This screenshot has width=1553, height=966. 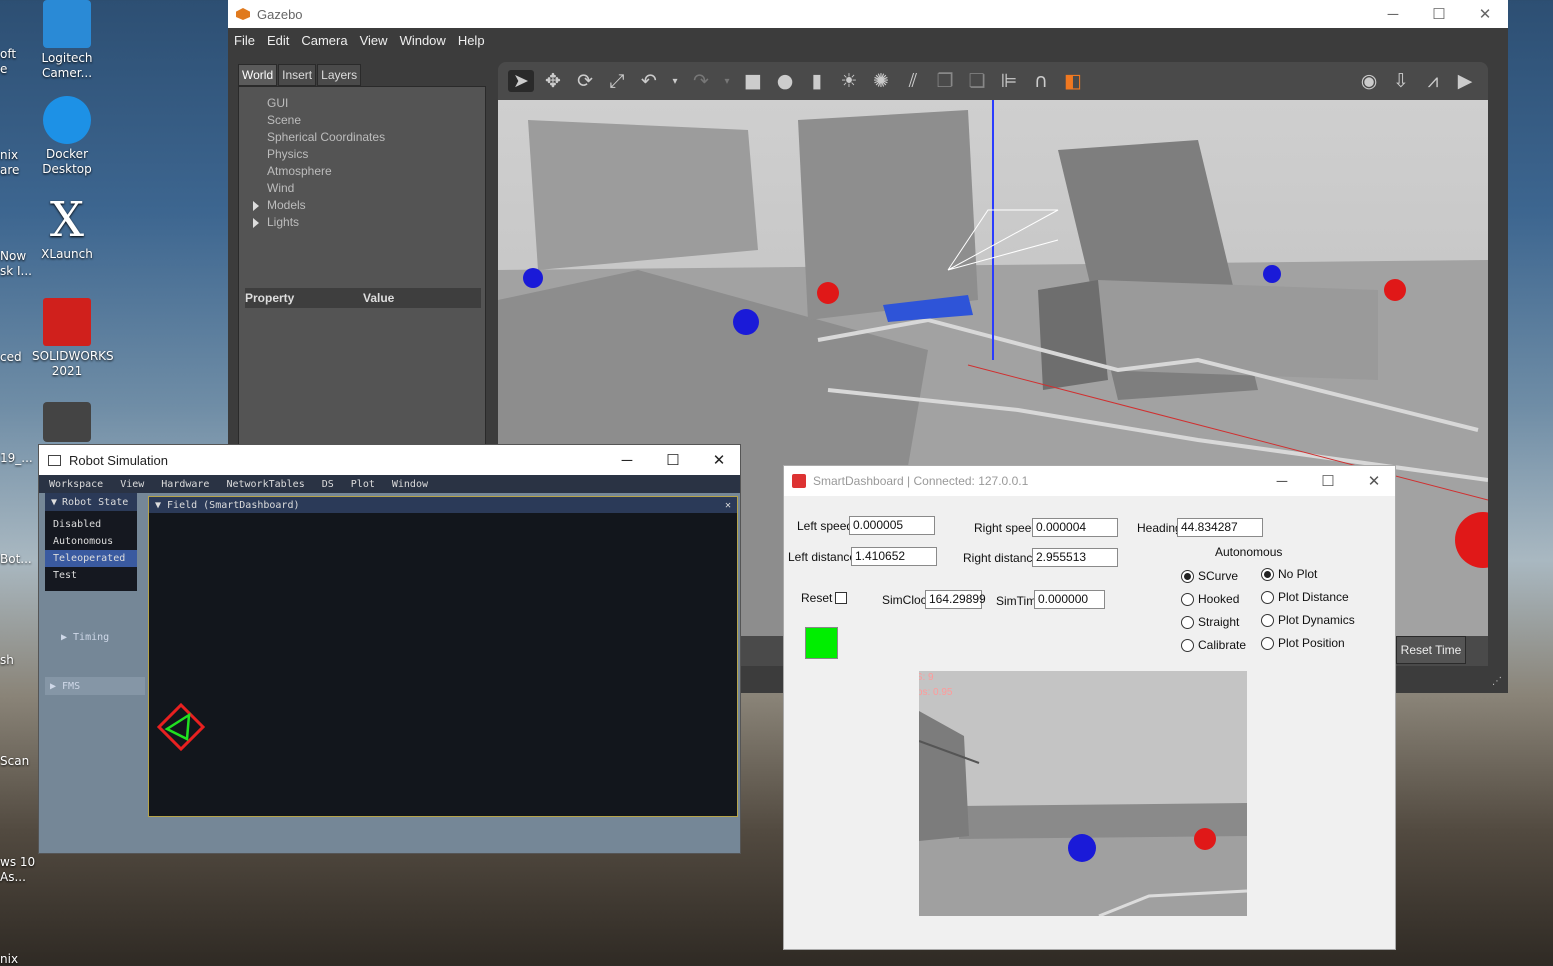 What do you see at coordinates (785, 81) in the screenshot?
I see `sphere-shape-icon: ●` at bounding box center [785, 81].